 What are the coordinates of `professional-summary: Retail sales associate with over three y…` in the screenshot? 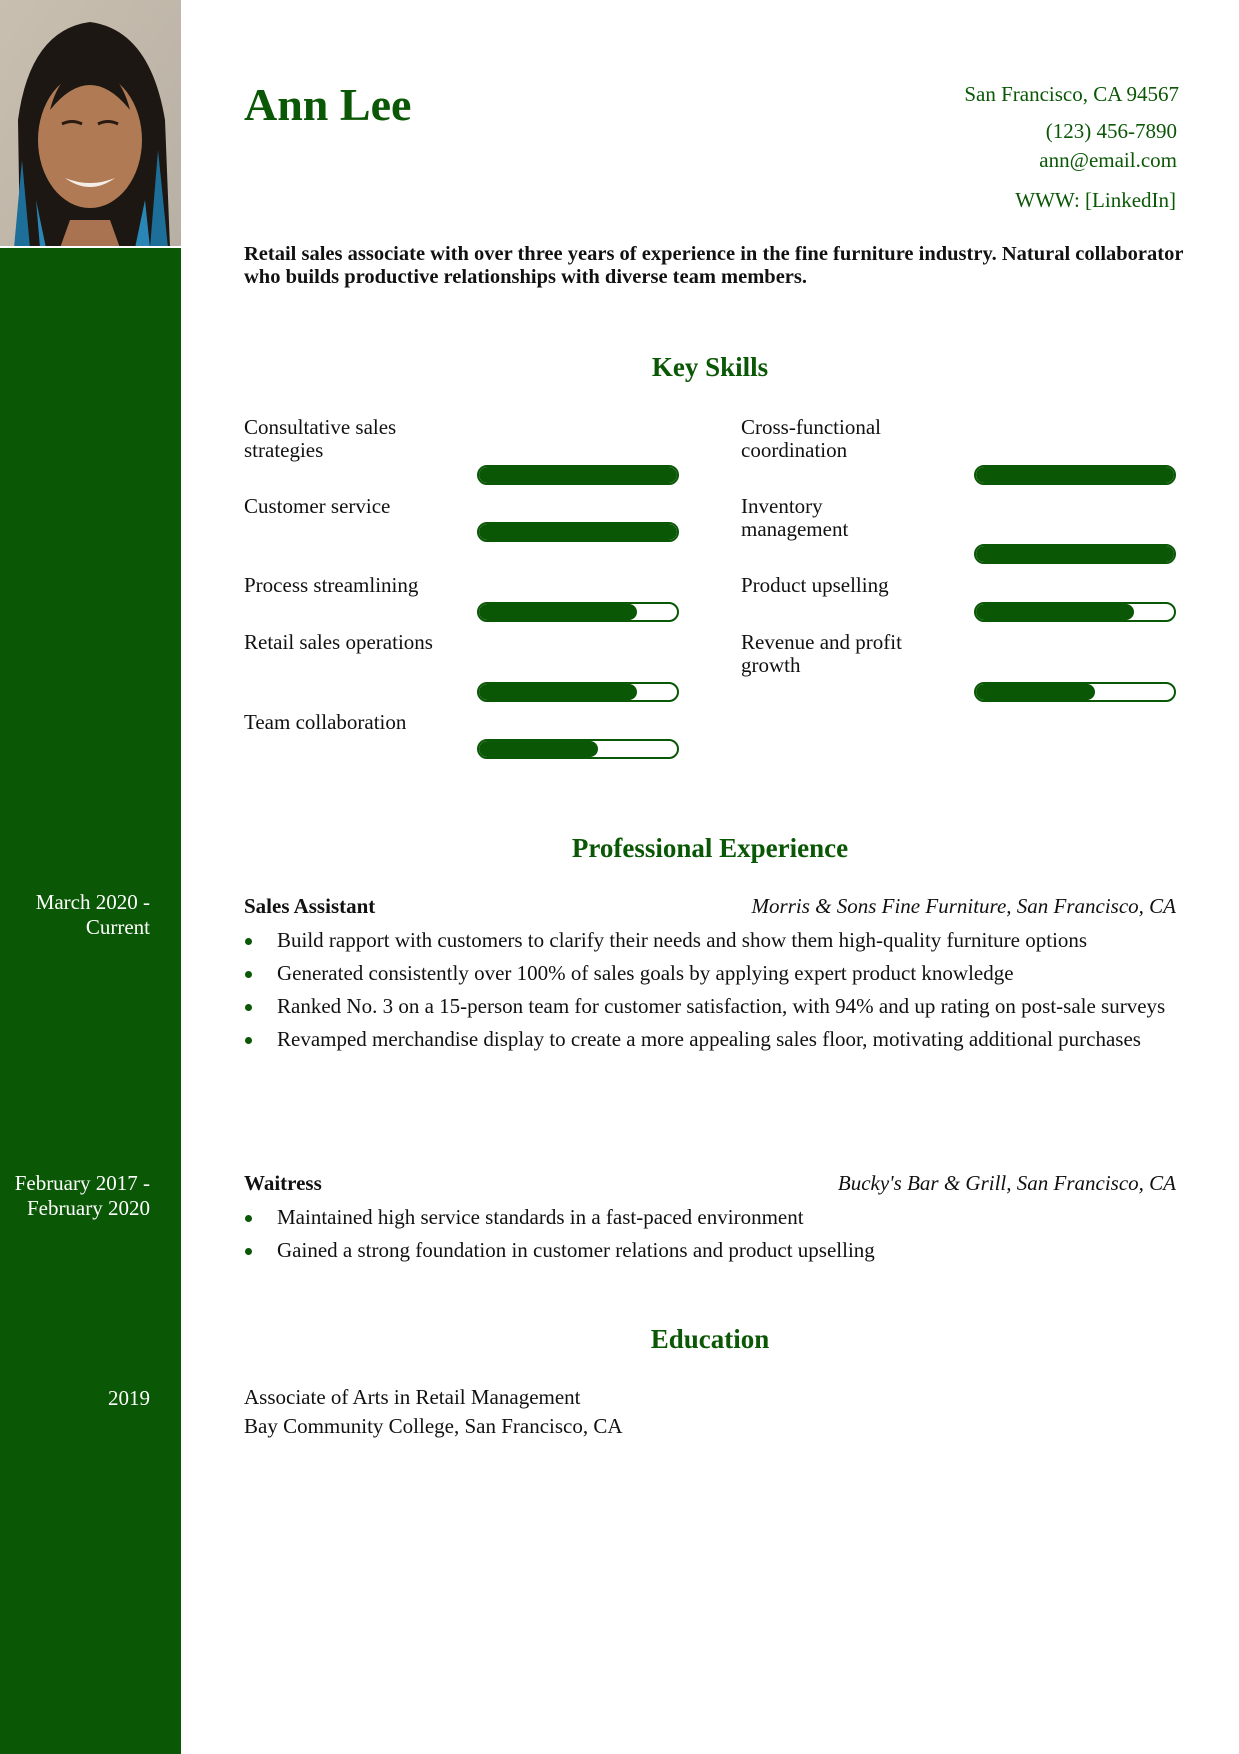 It's located at (714, 265).